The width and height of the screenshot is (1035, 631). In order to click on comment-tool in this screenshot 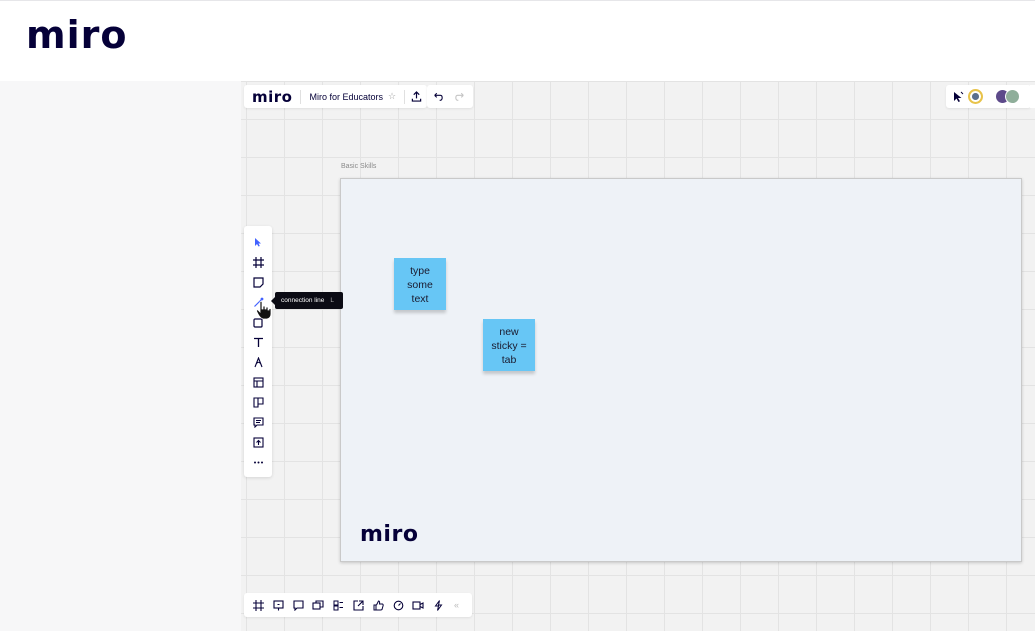, I will do `click(258, 422)`.